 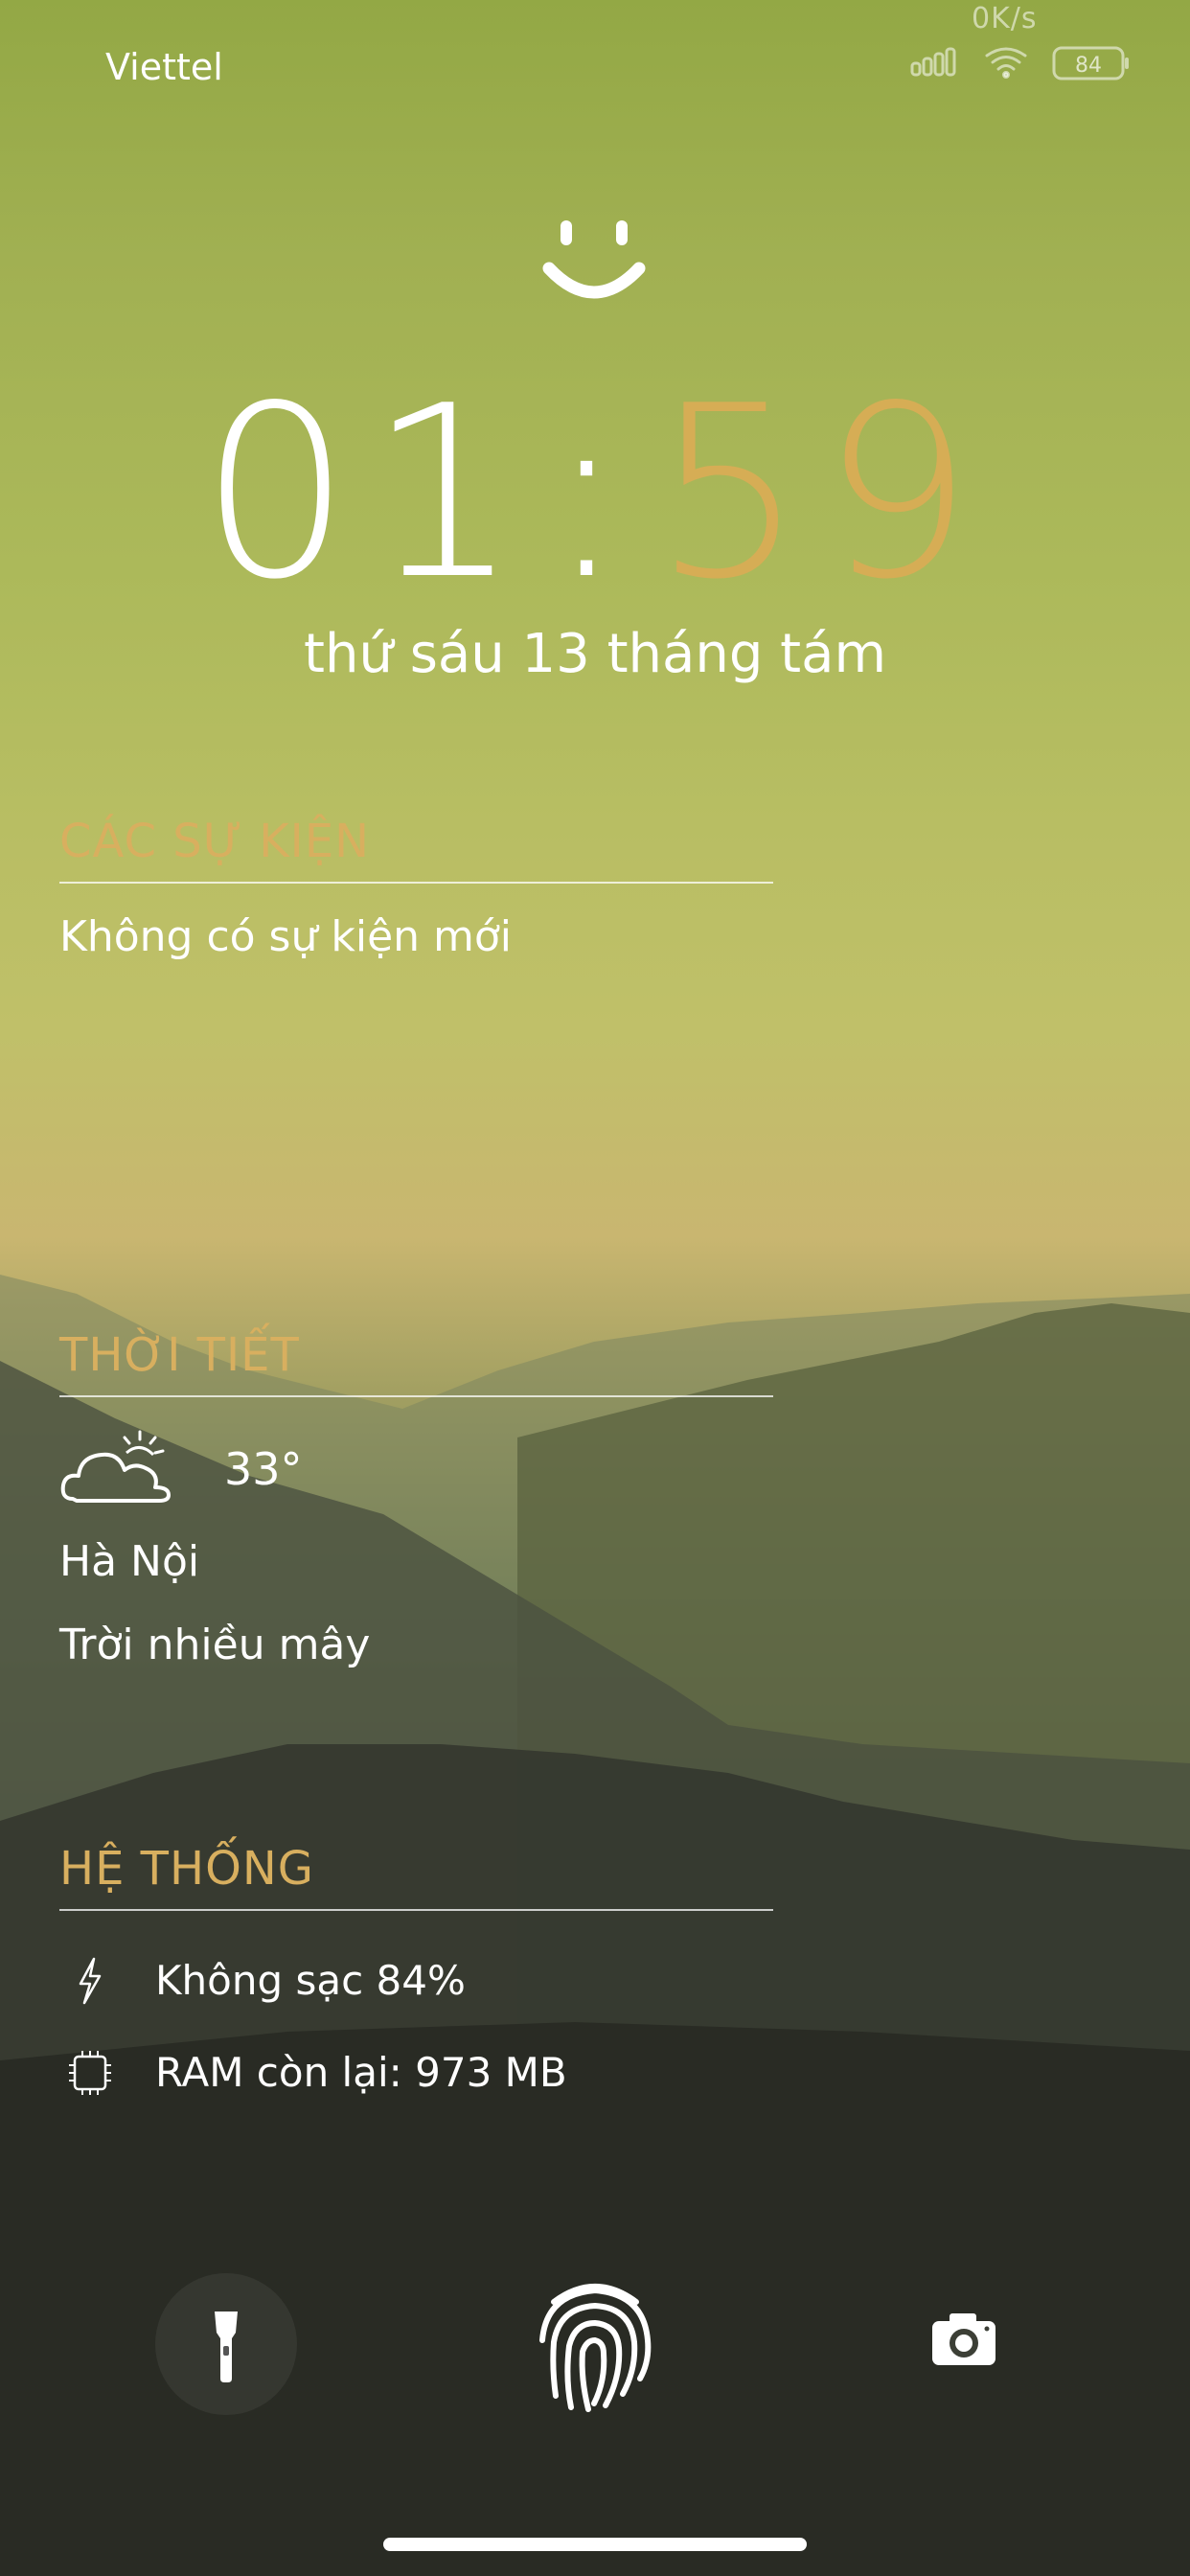 I want to click on battery-level: 84, so click(x=1089, y=66).